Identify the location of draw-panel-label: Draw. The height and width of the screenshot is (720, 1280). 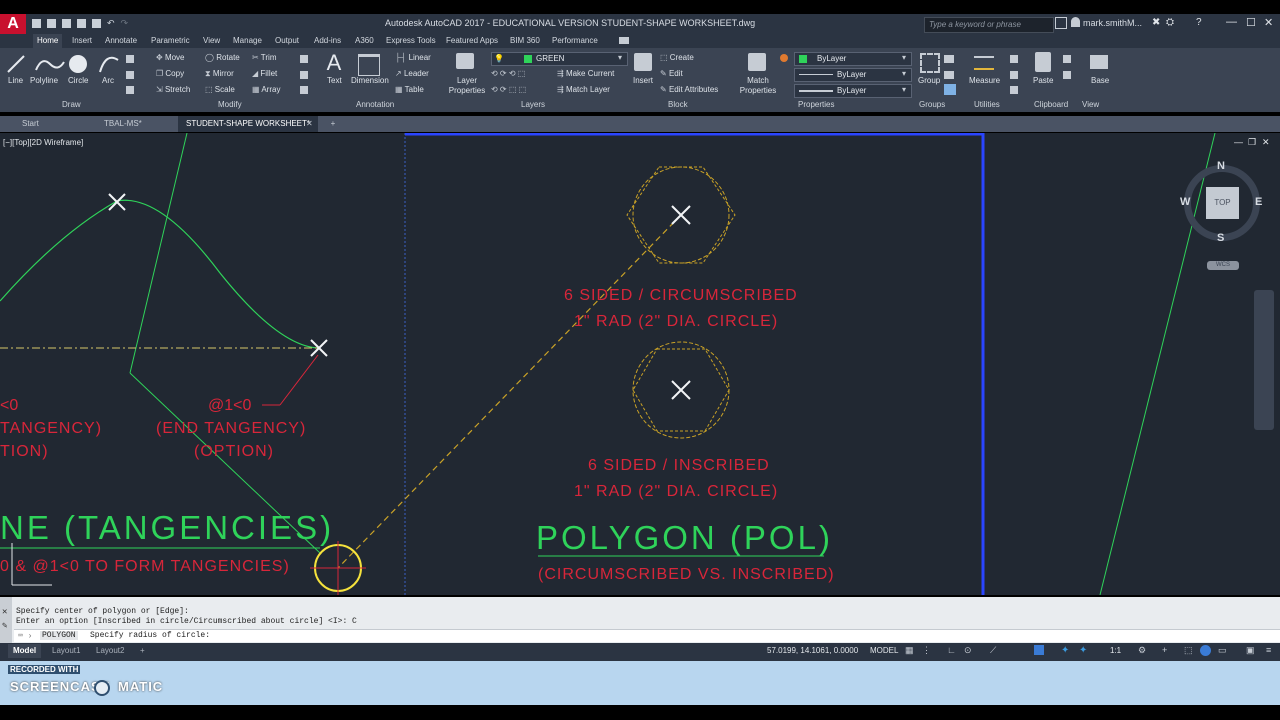
(71, 104).